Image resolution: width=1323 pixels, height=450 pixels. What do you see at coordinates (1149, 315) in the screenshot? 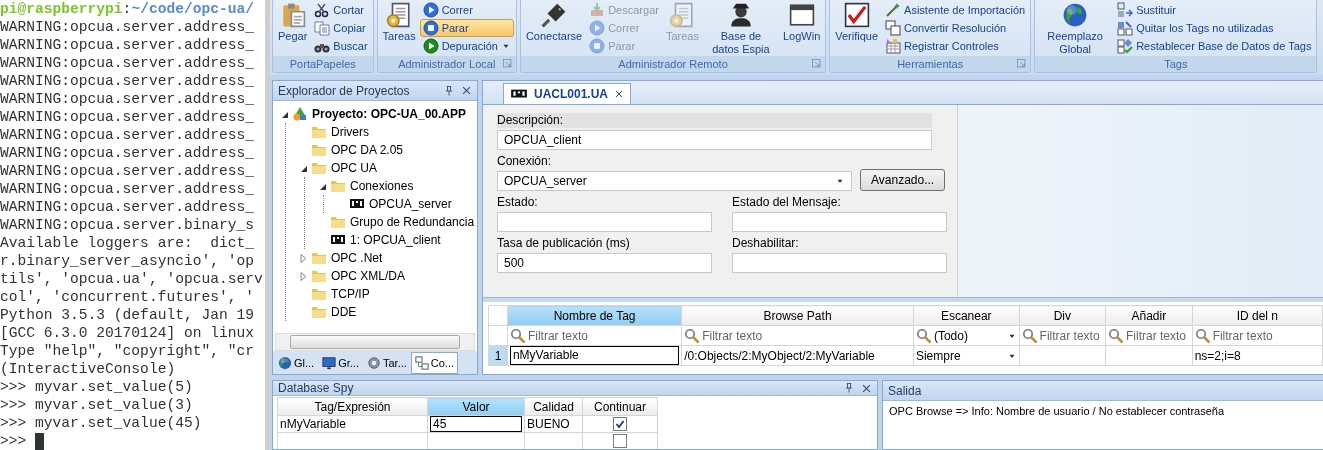
I see `column-header: Añadir` at bounding box center [1149, 315].